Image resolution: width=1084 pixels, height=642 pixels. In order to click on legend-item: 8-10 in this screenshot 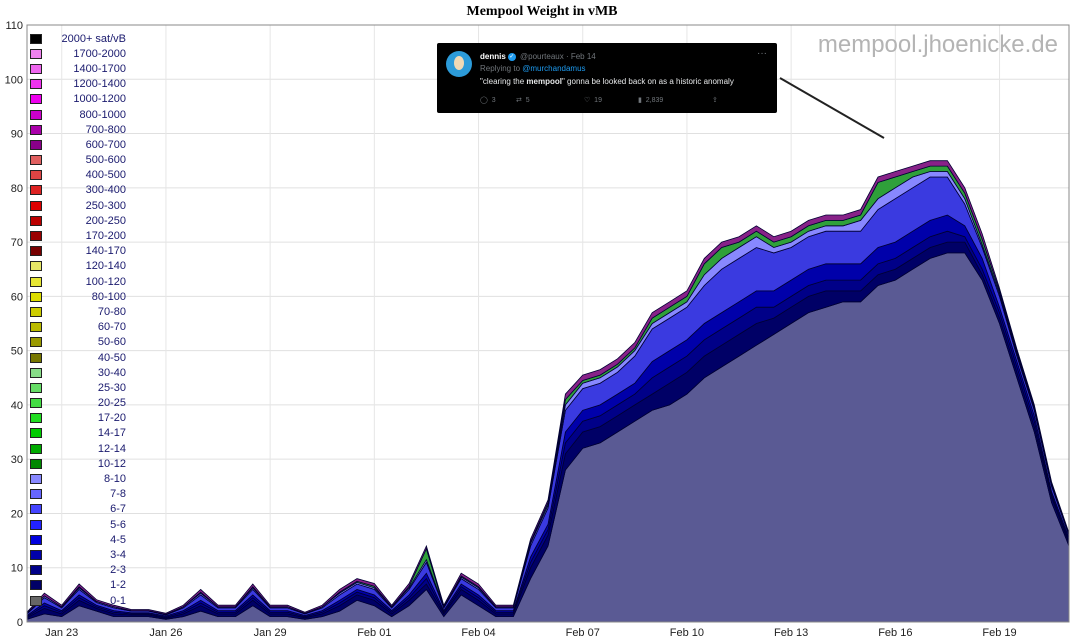, I will do `click(78, 478)`.